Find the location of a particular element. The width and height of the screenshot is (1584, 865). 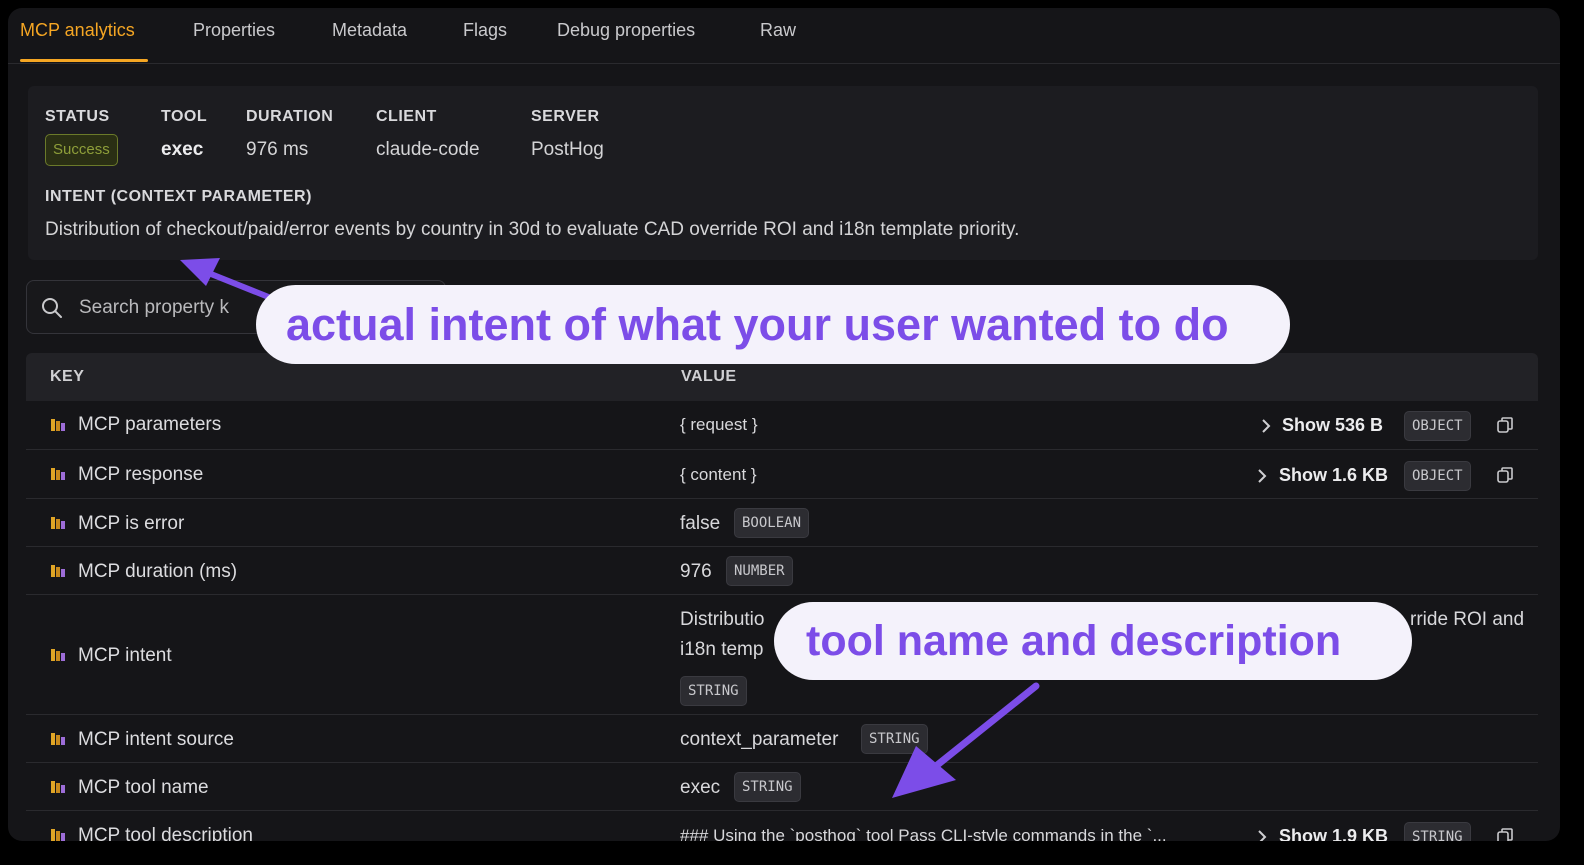

property-value: { request } is located at coordinates (719, 424).